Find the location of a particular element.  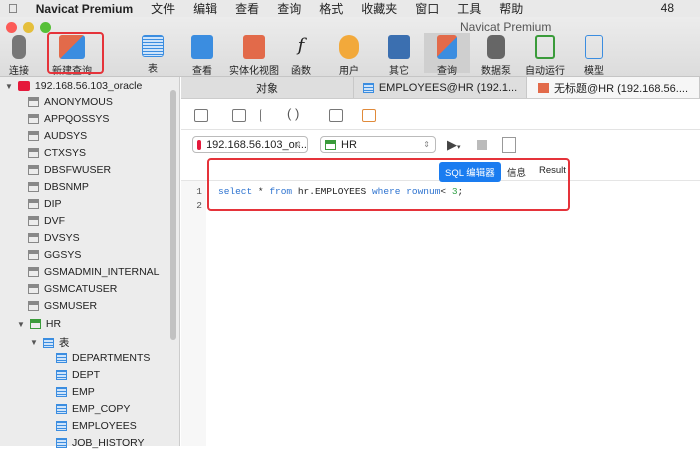

tree-schema: GSMCATUSER is located at coordinates (72, 289).